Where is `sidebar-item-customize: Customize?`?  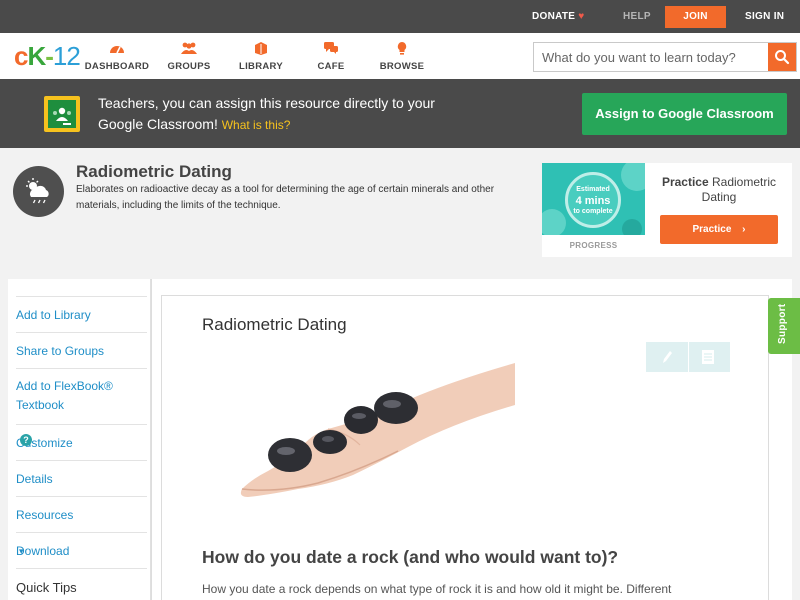
sidebar-item-customize: Customize? is located at coordinates (81, 442).